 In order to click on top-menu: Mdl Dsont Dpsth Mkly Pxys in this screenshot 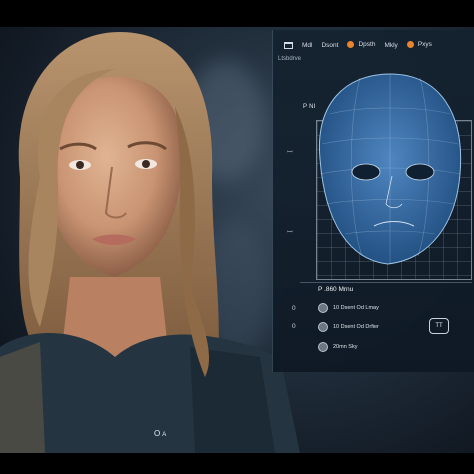, I will do `click(358, 45)`.